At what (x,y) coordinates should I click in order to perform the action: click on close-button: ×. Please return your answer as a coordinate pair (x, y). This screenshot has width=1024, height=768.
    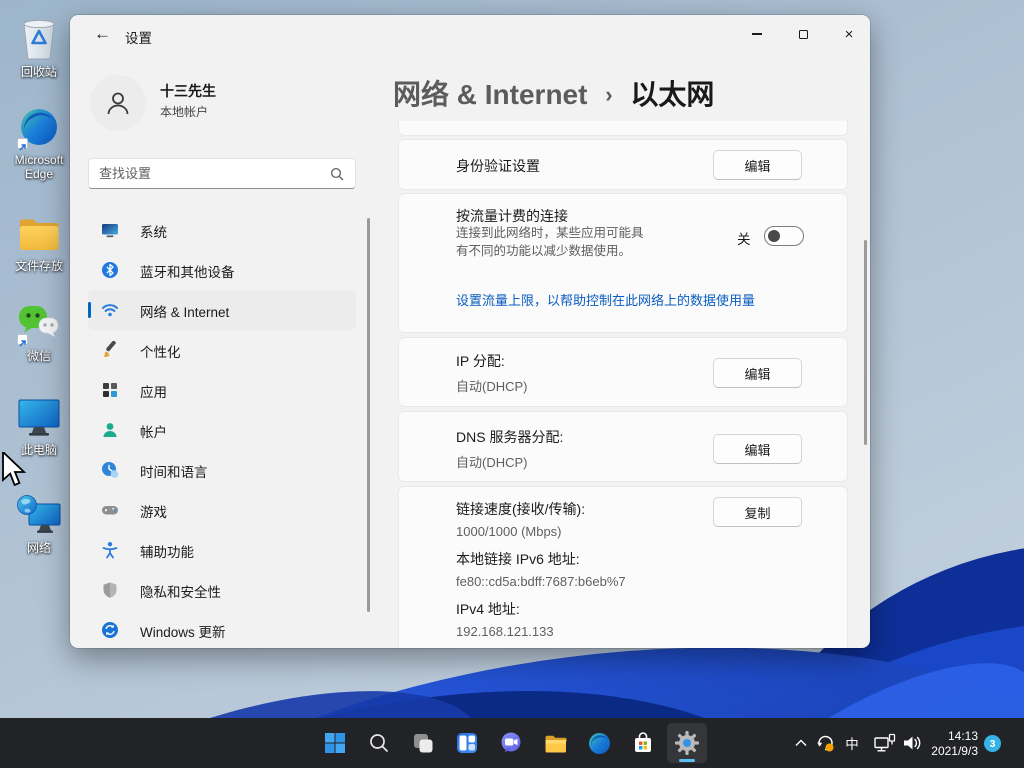
    Looking at the image, I should click on (848, 34).